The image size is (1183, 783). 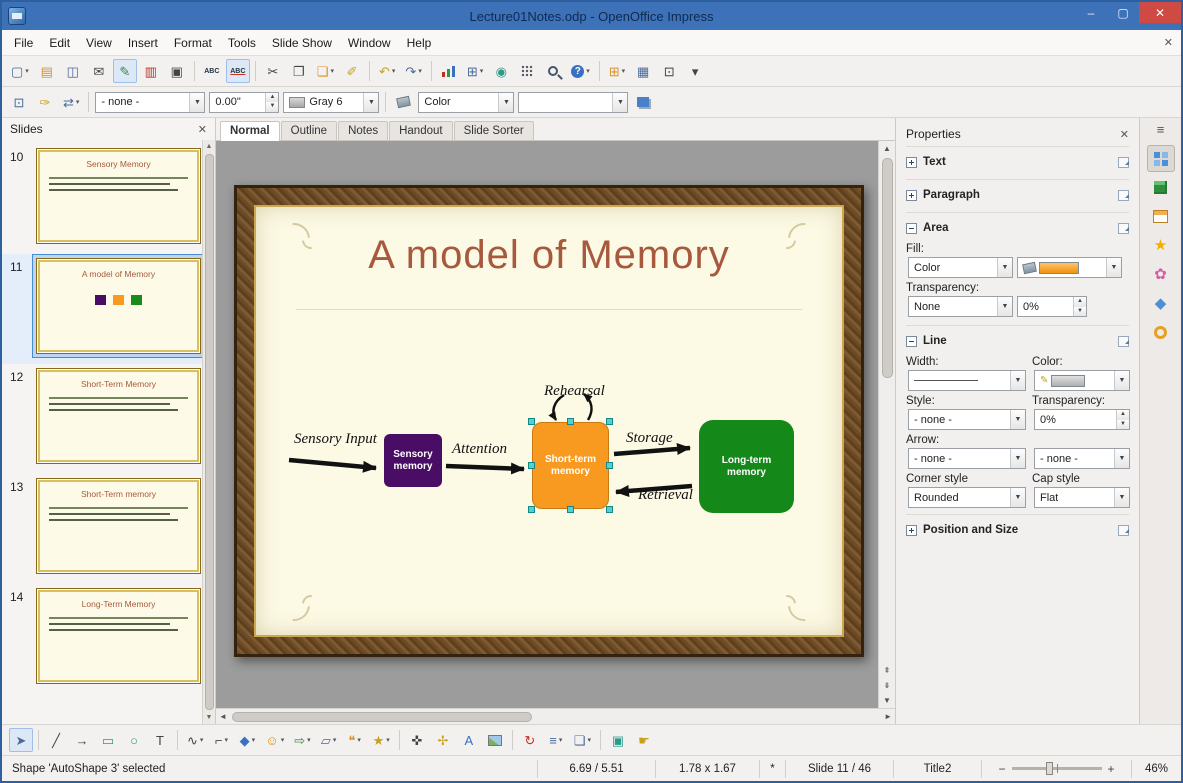 What do you see at coordinates (387, 71) in the screenshot?
I see `undo-icon: ↶` at bounding box center [387, 71].